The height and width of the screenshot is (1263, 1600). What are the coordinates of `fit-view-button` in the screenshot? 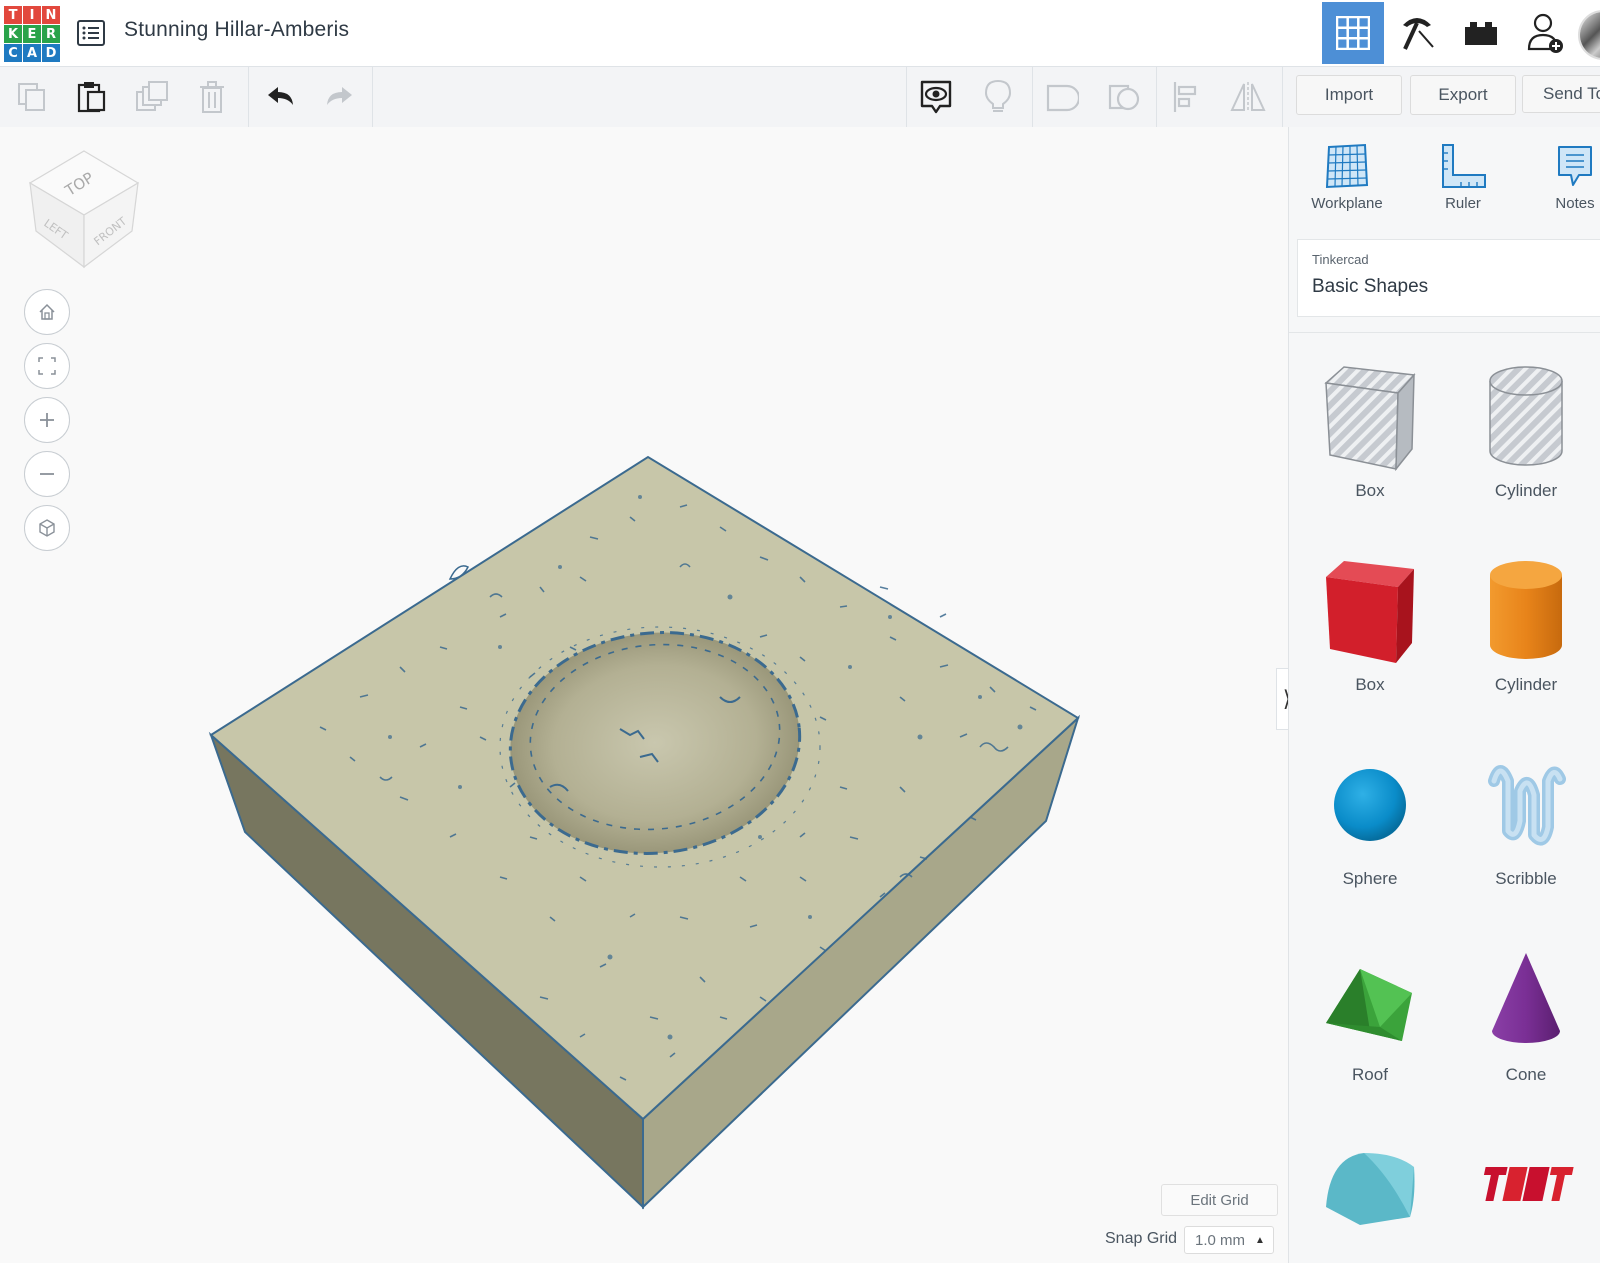 It's located at (47, 366).